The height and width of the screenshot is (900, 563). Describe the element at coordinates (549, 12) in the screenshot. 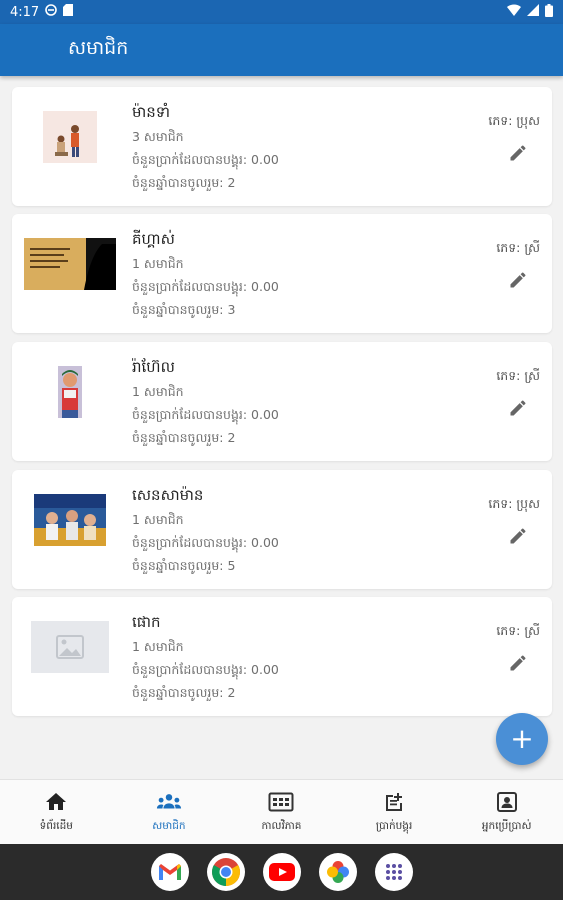

I see `battery-icon` at that location.